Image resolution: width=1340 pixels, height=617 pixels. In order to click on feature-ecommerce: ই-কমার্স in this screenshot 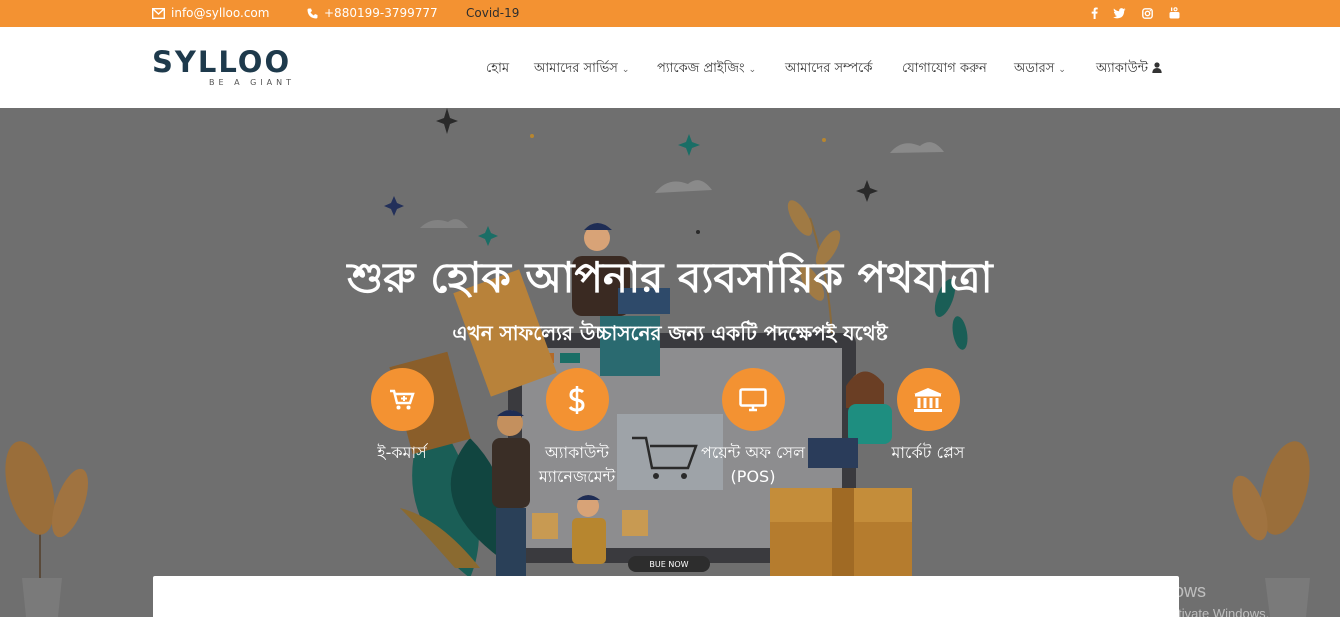, I will do `click(402, 416)`.